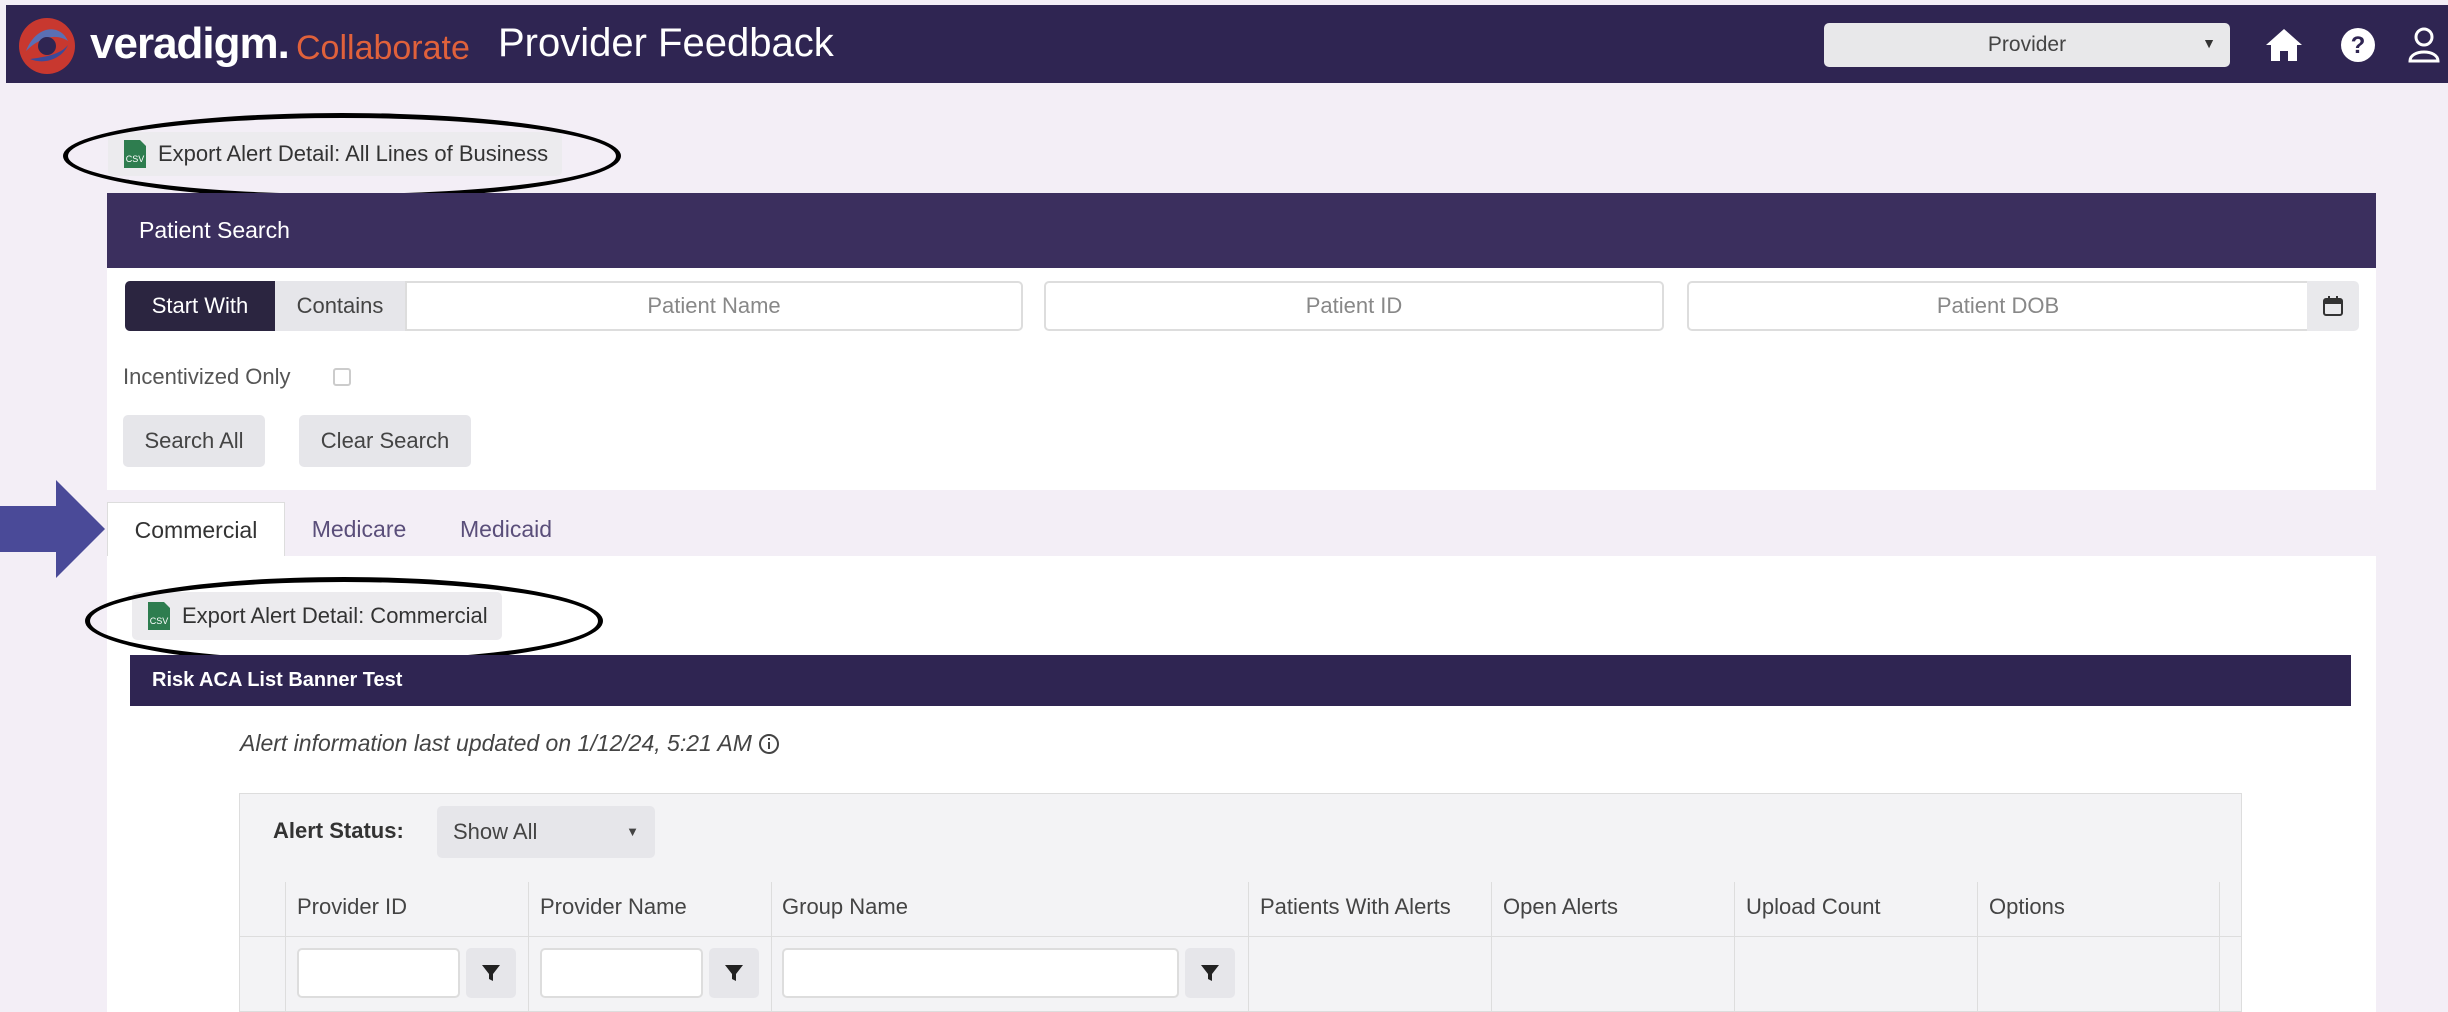  Describe the element at coordinates (352, 907) in the screenshot. I see `col-provider-id: Provider ID` at that location.